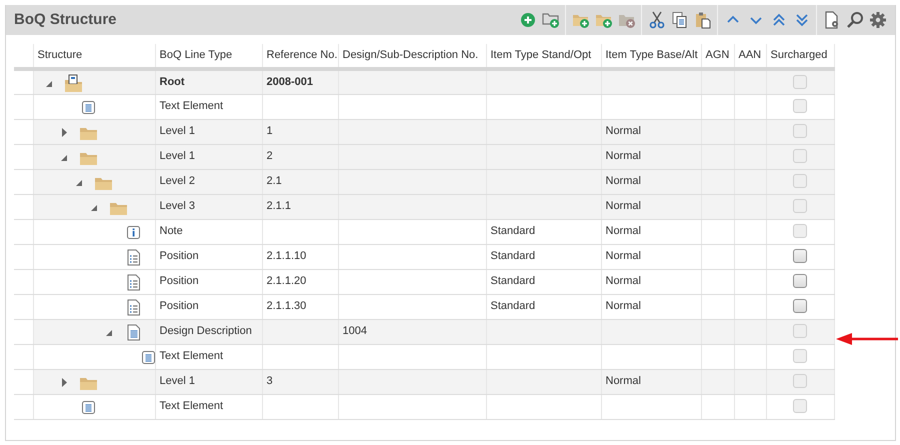  Describe the element at coordinates (300, 306) in the screenshot. I see `table-cell: 2.1.1.30` at that location.